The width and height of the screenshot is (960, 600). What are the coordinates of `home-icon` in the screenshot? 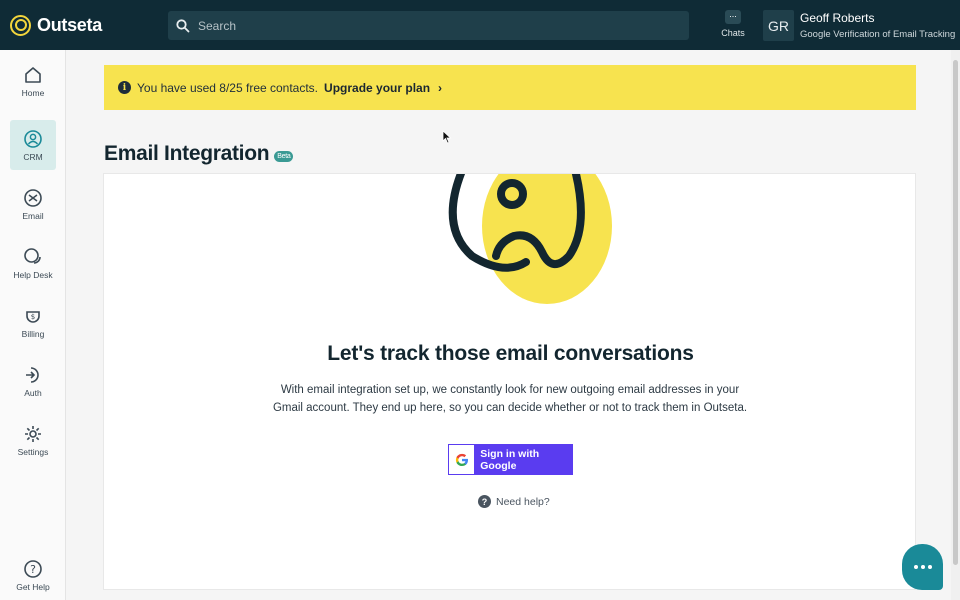 It's located at (33, 74).